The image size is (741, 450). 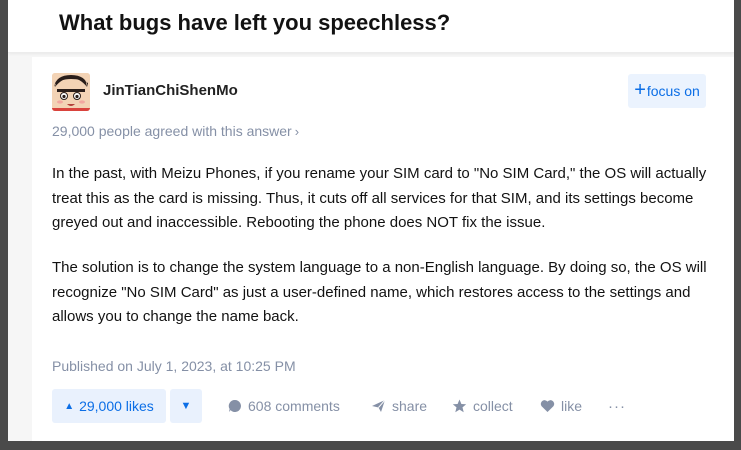 What do you see at coordinates (547, 406) in the screenshot?
I see `heart-icon` at bounding box center [547, 406].